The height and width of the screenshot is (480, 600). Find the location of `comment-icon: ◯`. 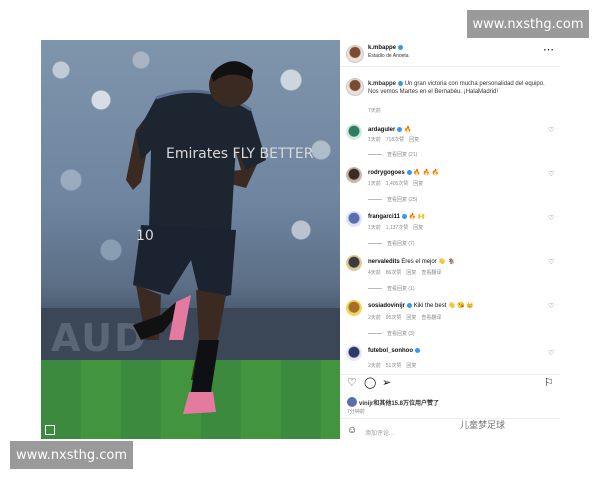

comment-icon: ◯ is located at coordinates (370, 383).